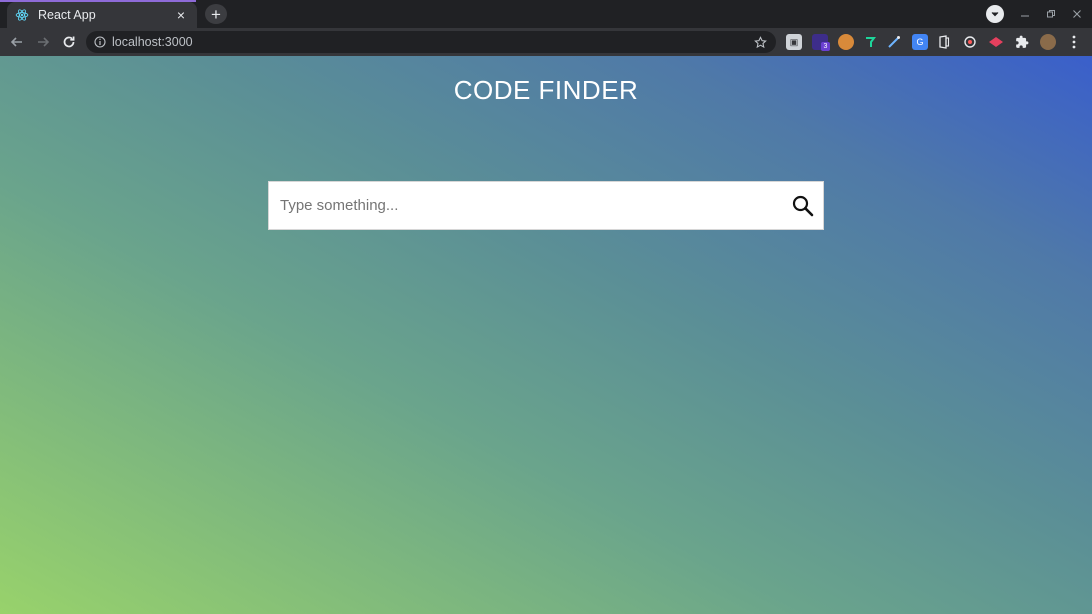 The width and height of the screenshot is (1092, 614). I want to click on tab-title: React App, so click(67, 15).